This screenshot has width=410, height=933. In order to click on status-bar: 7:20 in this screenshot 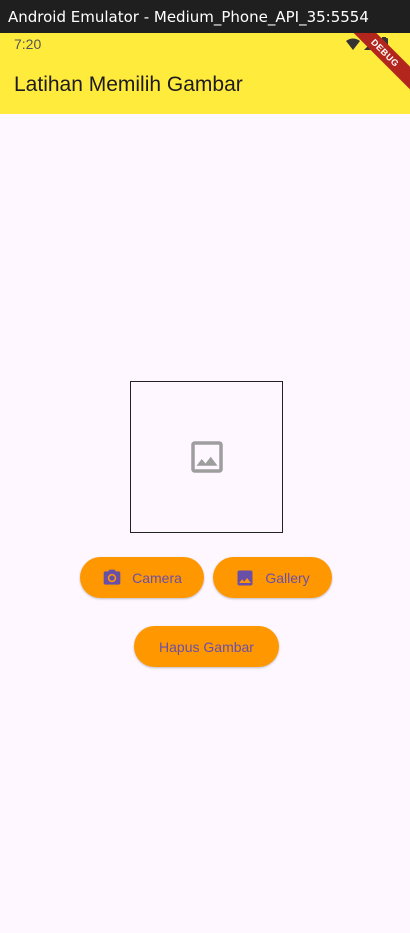, I will do `click(205, 45)`.